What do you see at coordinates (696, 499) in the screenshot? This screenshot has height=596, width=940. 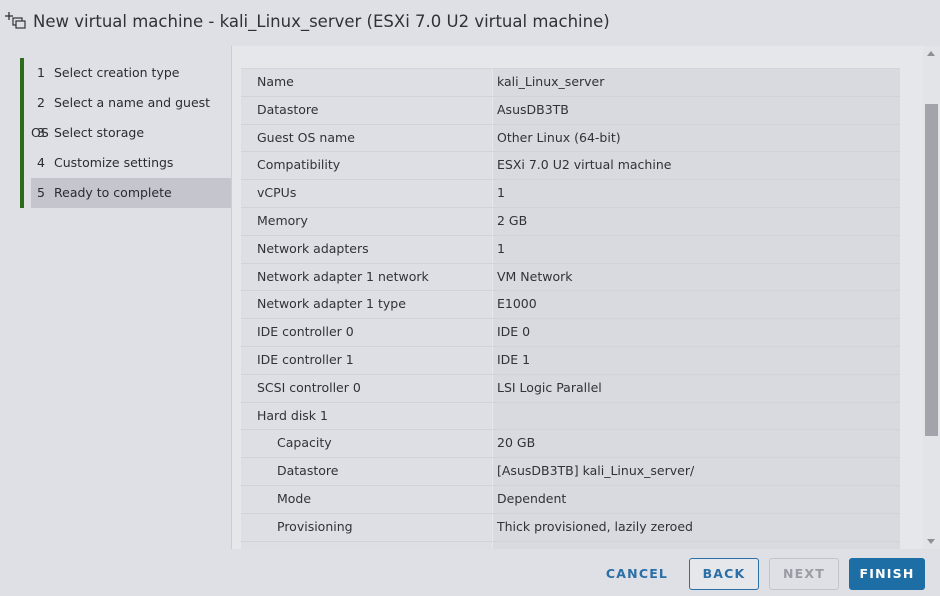 I see `property-value: Dependent` at bounding box center [696, 499].